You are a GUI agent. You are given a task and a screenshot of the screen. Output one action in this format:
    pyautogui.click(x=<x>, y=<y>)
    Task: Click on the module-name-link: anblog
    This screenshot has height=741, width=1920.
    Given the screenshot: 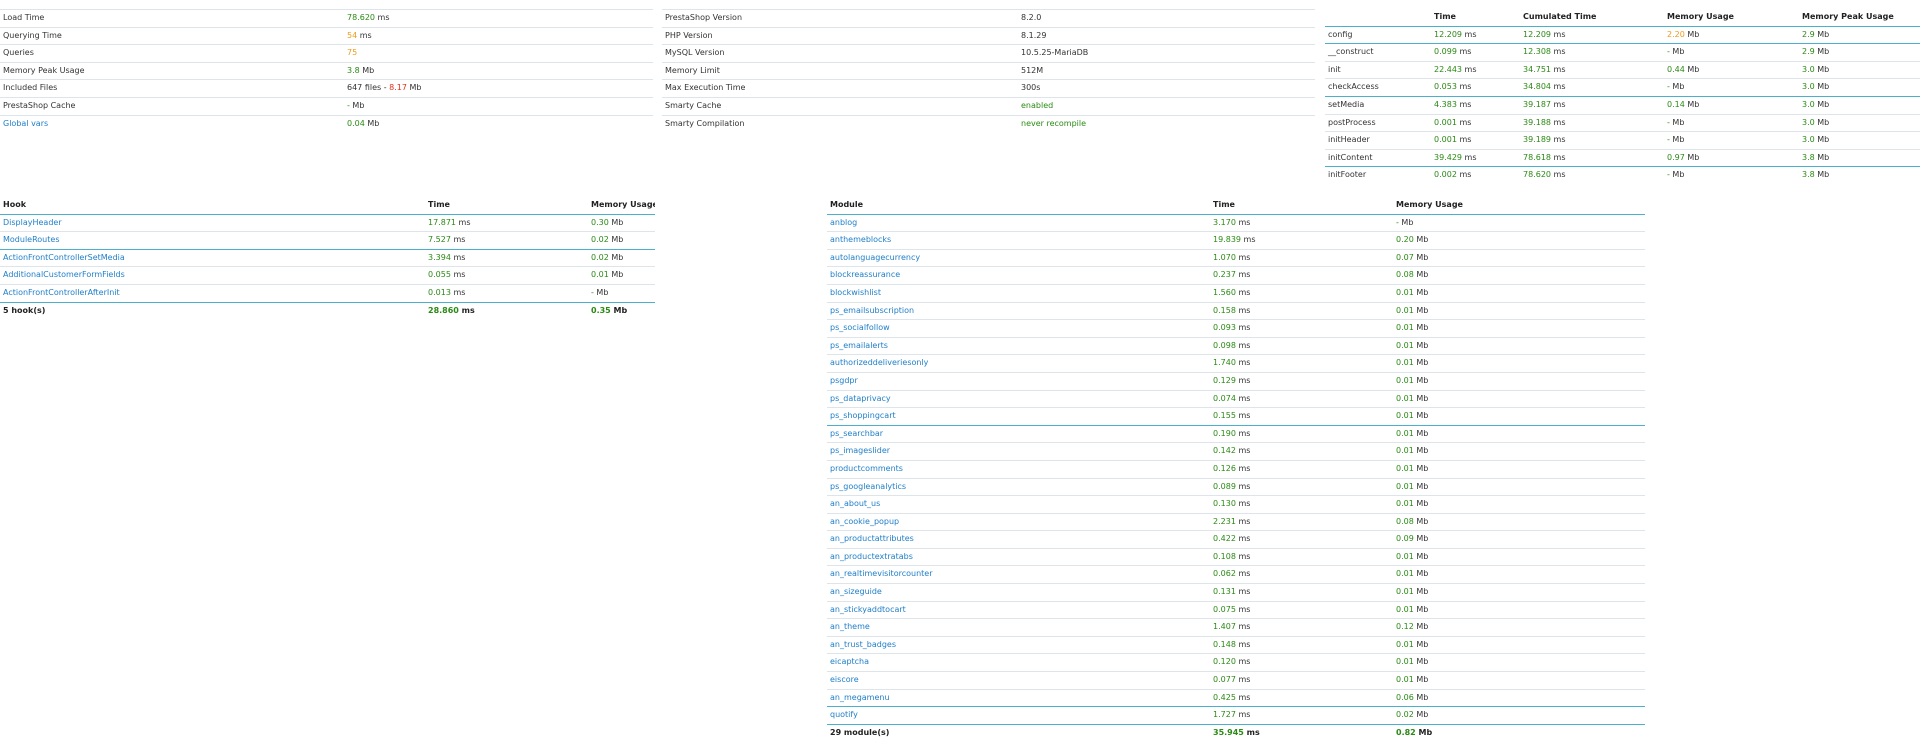 What is the action you would take?
    pyautogui.click(x=843, y=222)
    